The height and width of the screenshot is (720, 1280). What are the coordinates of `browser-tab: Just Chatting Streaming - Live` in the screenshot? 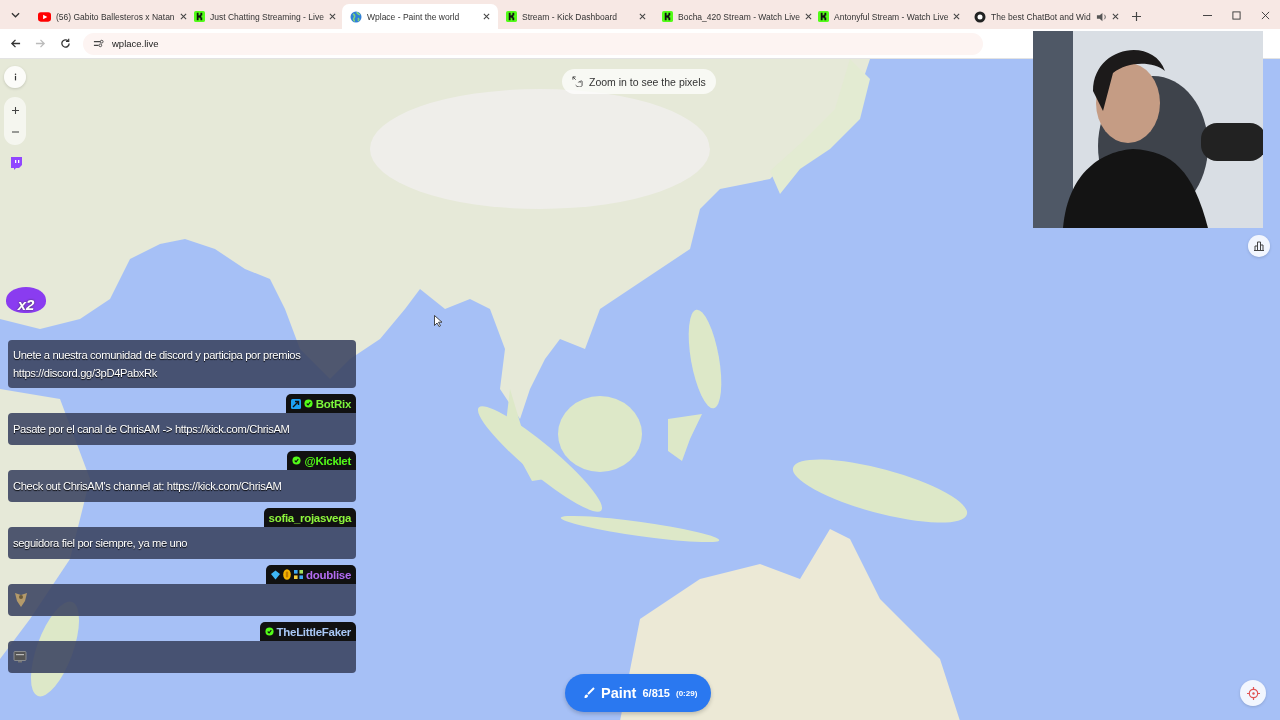 It's located at (264, 16).